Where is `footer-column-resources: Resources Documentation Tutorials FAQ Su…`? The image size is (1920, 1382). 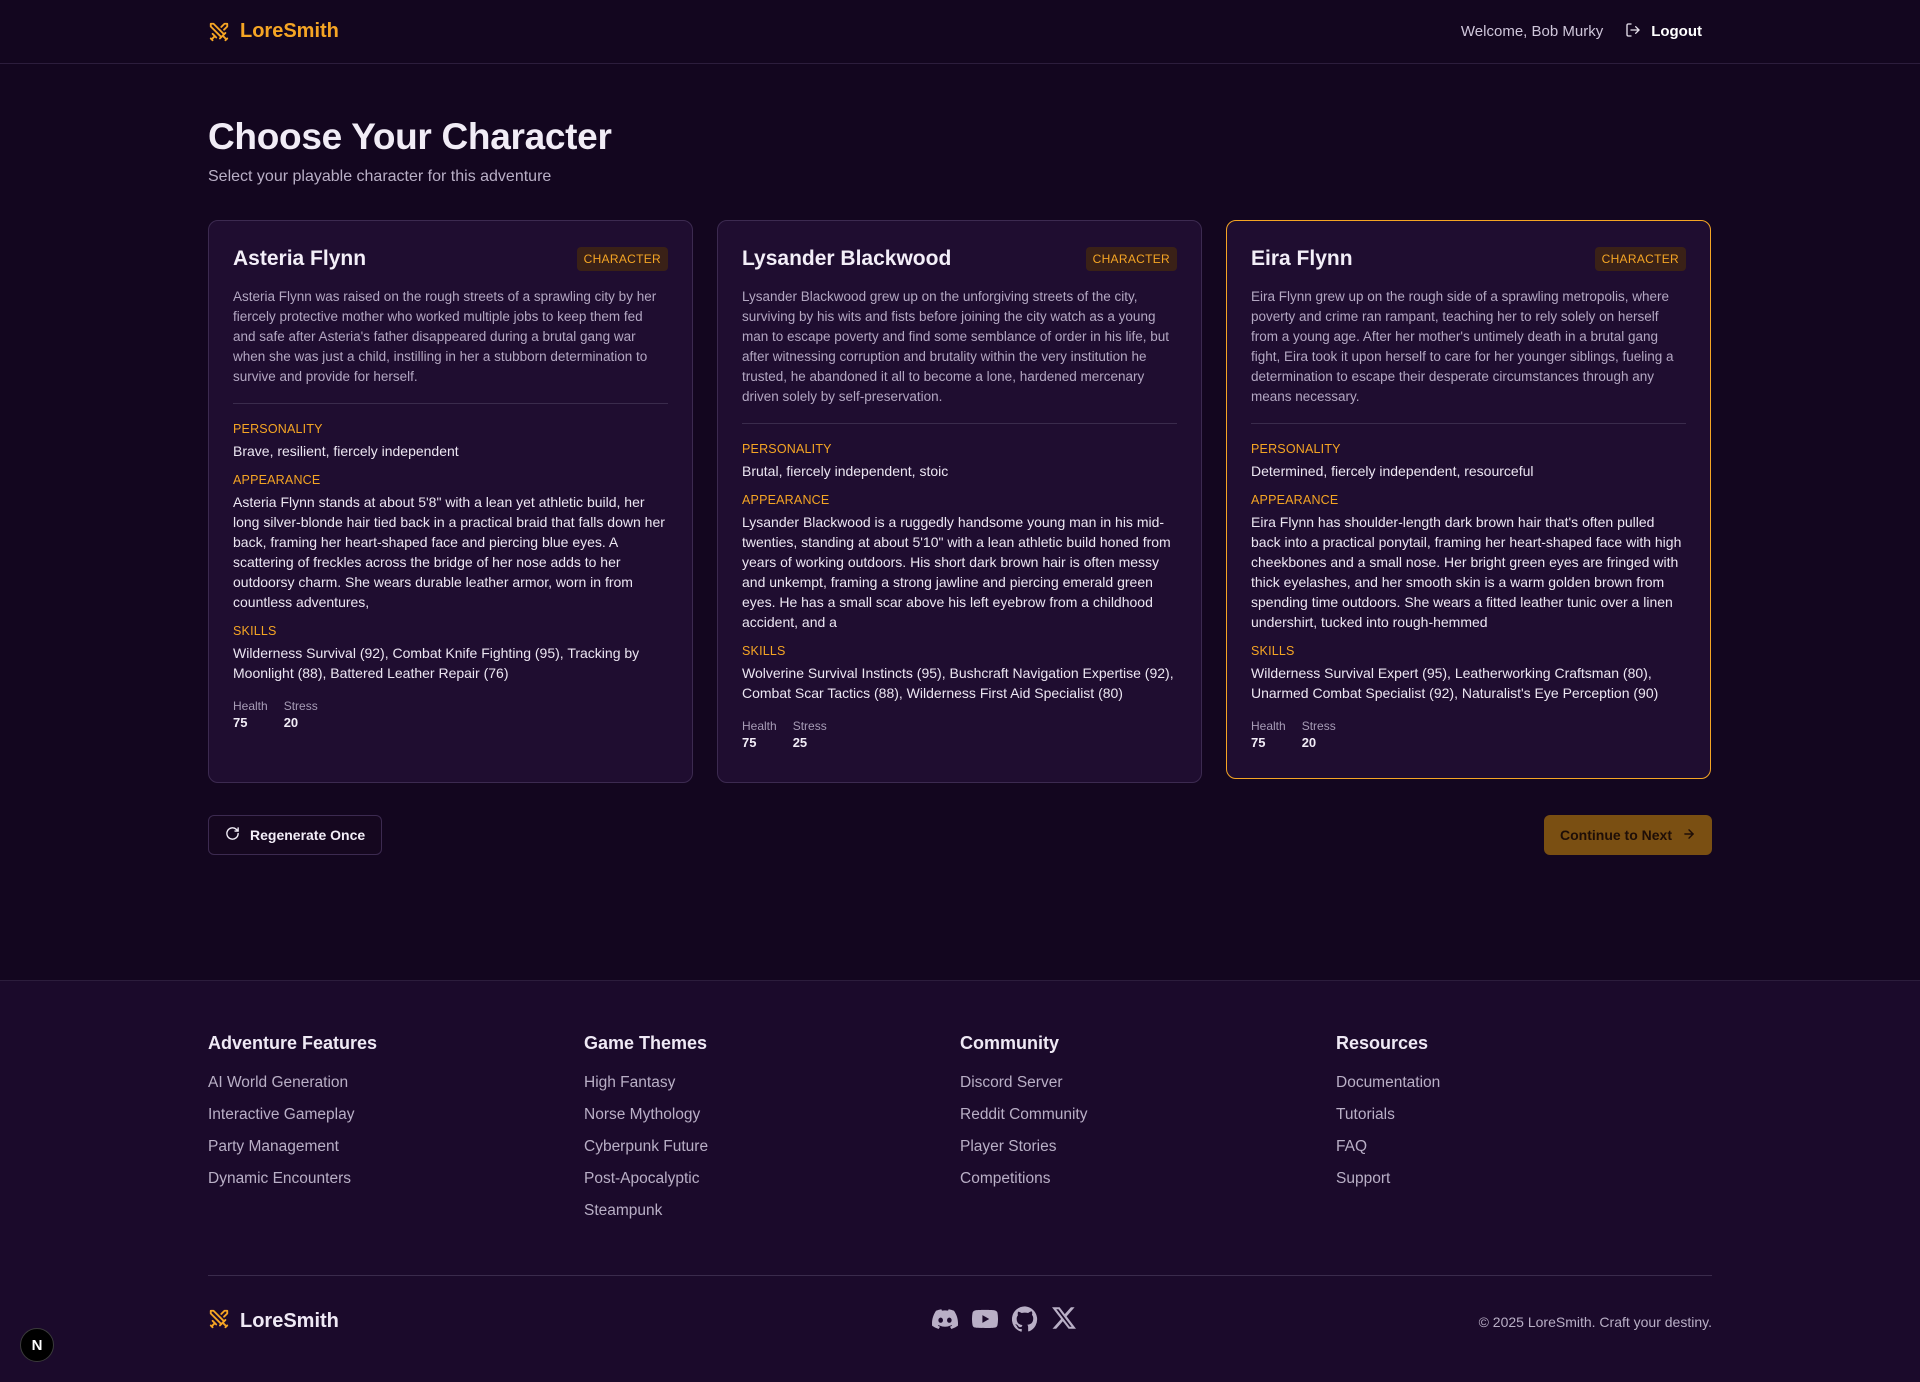
footer-column-resources: Resources Documentation Tutorials FAQ Su… is located at coordinates (1524, 1133).